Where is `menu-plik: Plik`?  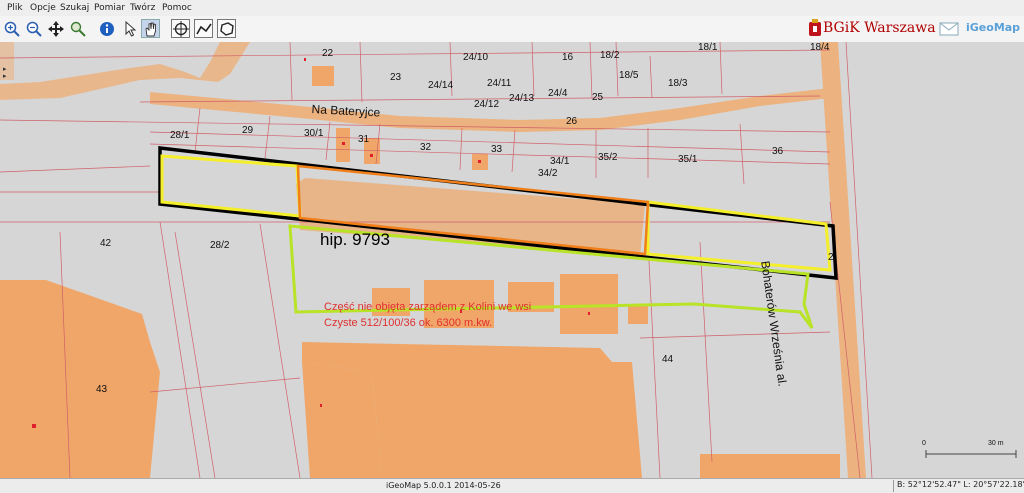 menu-plik: Plik is located at coordinates (15, 8).